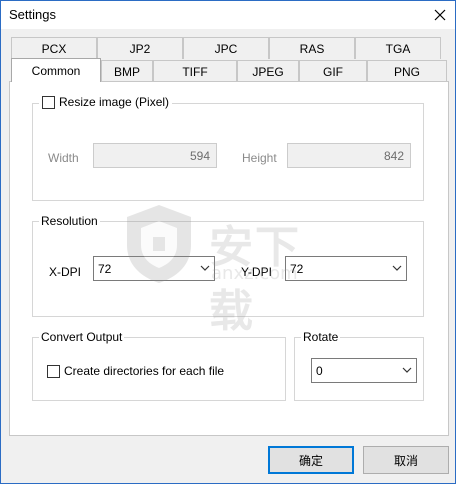 This screenshot has width=456, height=484. What do you see at coordinates (406, 460) in the screenshot?
I see `cancel-button: 取消` at bounding box center [406, 460].